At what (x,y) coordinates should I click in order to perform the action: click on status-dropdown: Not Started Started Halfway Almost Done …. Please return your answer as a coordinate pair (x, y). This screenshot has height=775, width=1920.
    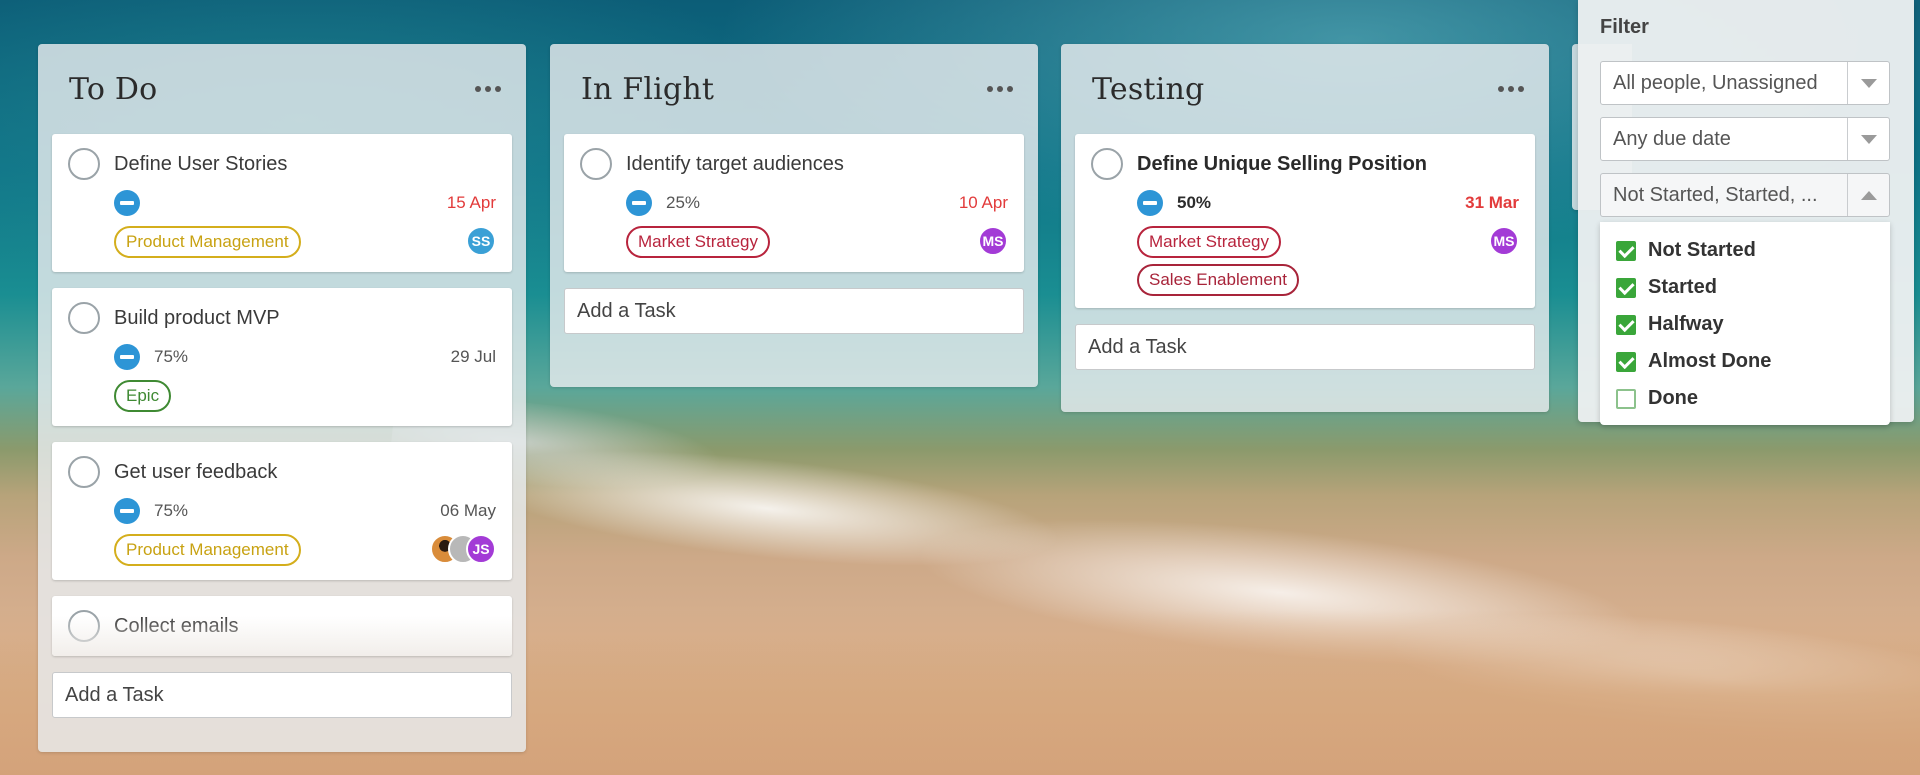
    Looking at the image, I should click on (1745, 323).